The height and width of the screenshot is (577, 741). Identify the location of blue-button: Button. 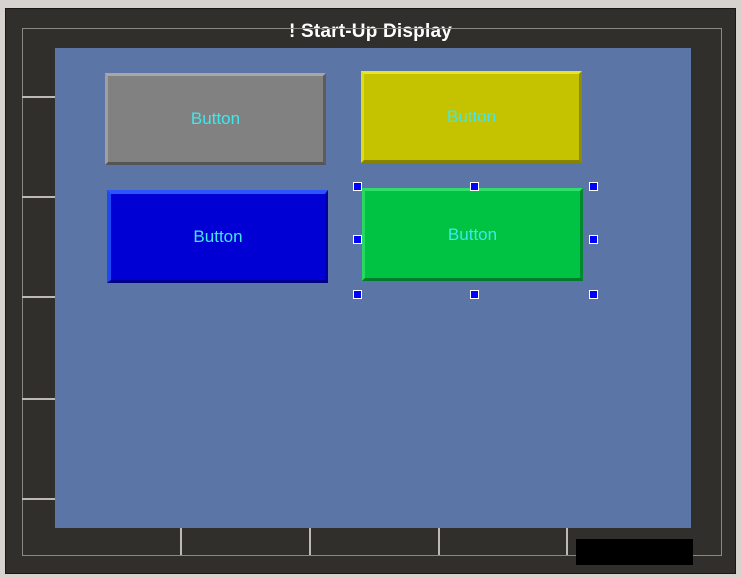
(217, 236).